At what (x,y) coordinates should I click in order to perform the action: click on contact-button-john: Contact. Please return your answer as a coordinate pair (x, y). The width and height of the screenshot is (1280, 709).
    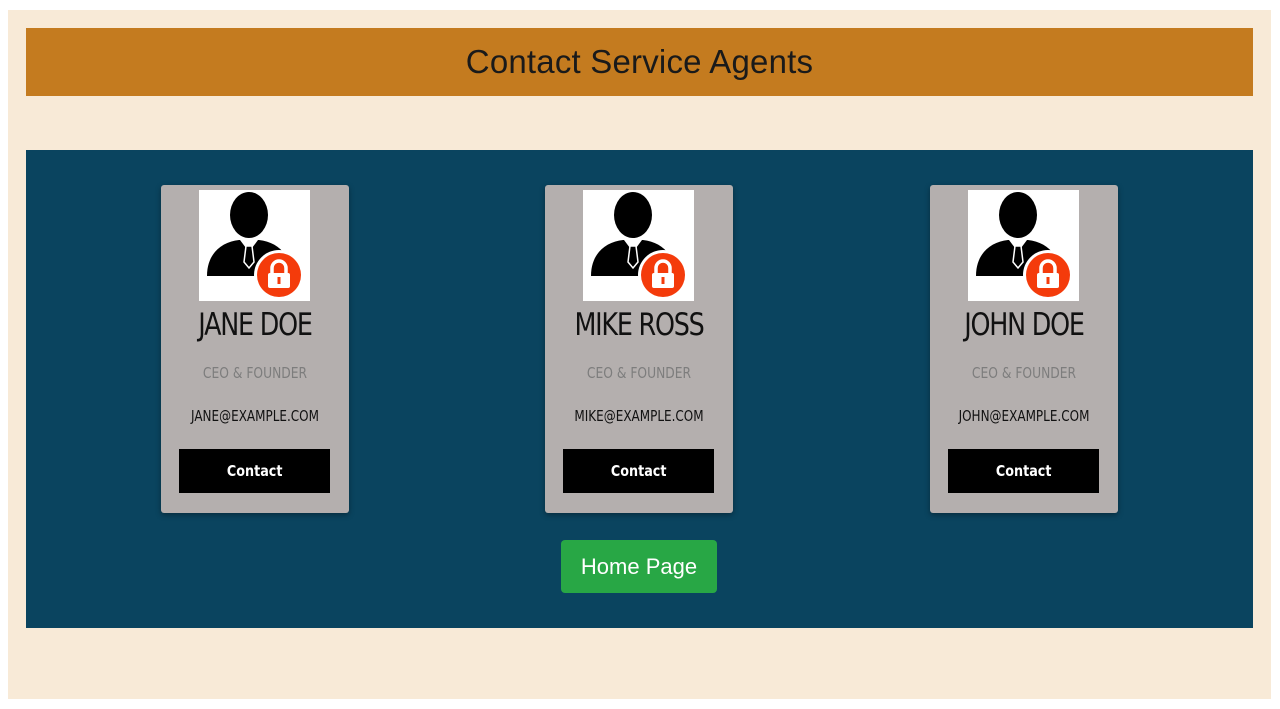
    Looking at the image, I should click on (1023, 471).